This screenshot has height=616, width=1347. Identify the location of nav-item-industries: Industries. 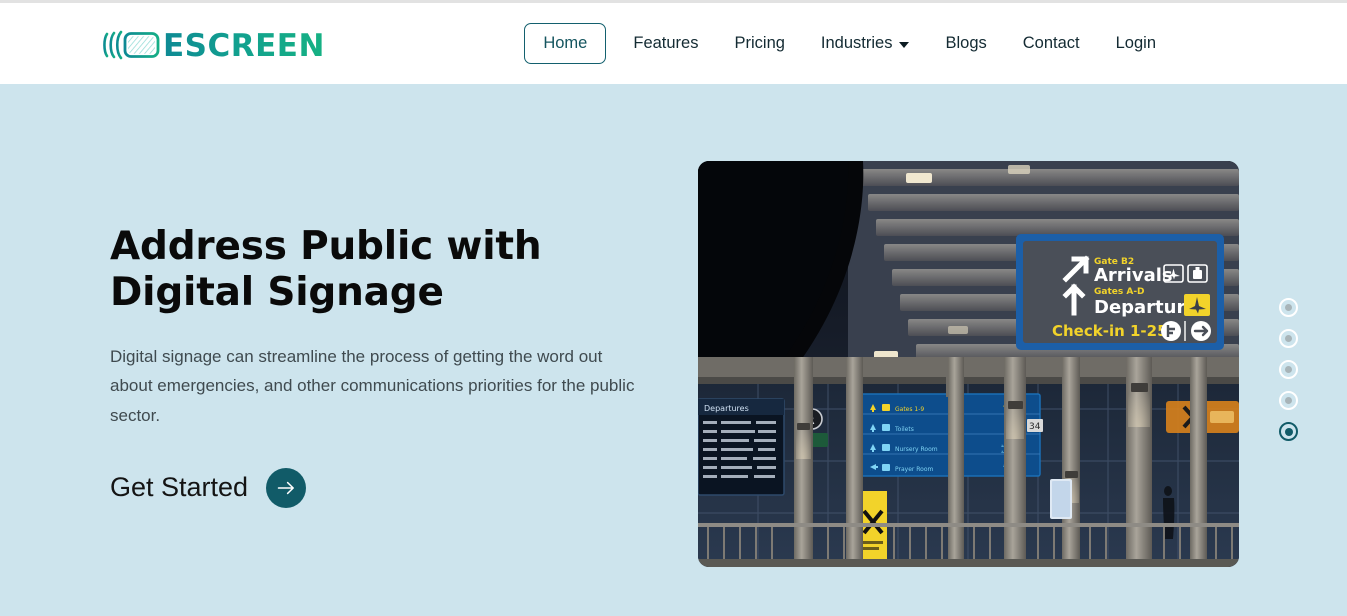
(865, 43).